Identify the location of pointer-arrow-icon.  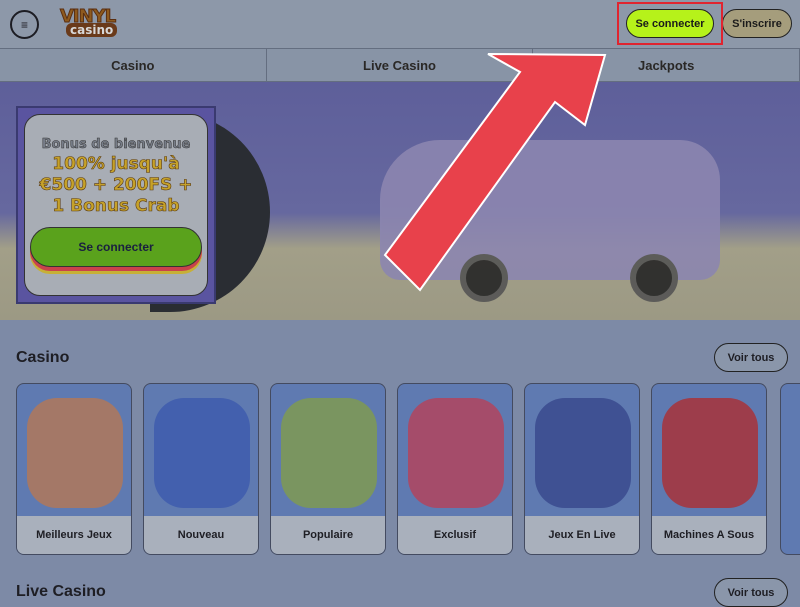
(495, 172).